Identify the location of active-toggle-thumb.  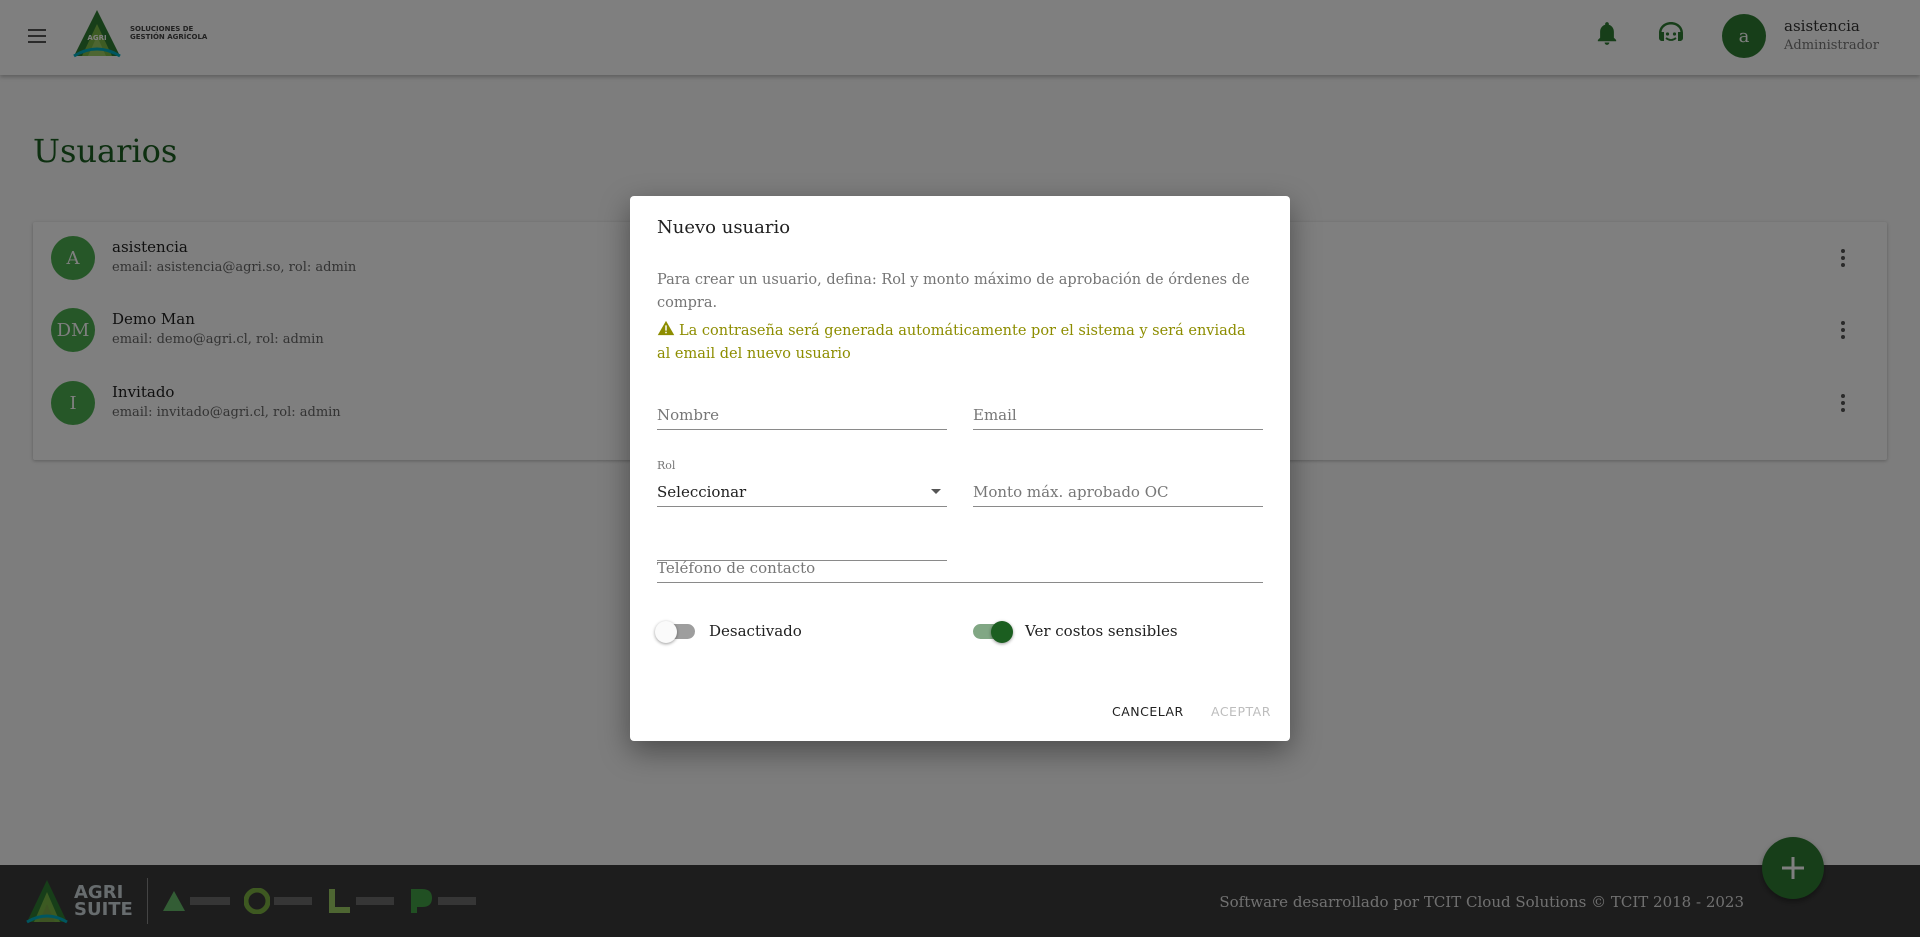
(666, 631).